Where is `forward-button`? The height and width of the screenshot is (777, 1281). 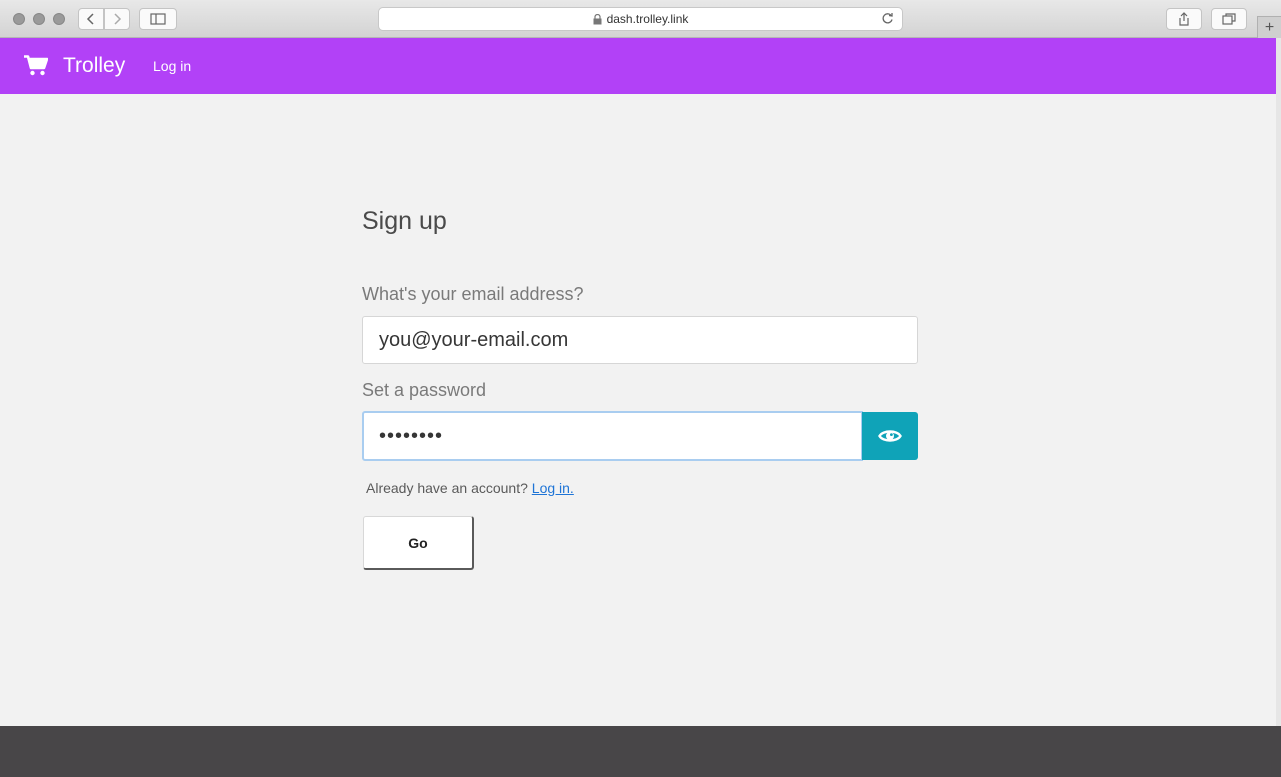
forward-button is located at coordinates (117, 19).